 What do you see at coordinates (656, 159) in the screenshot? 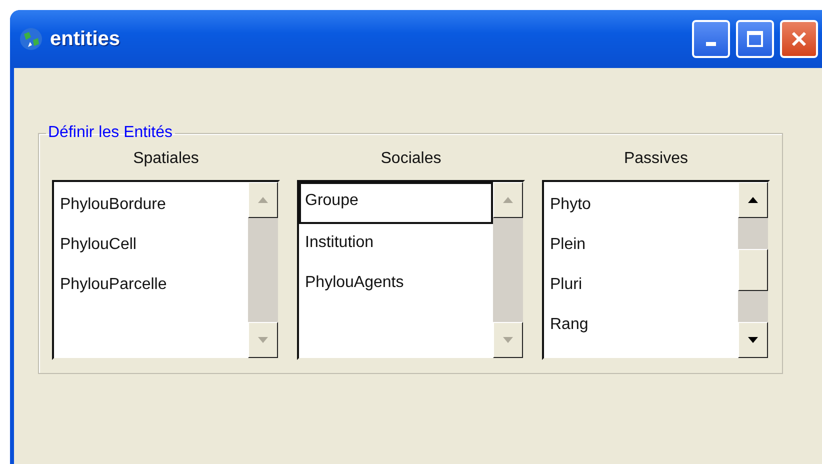
I see `list-heading: Passives` at bounding box center [656, 159].